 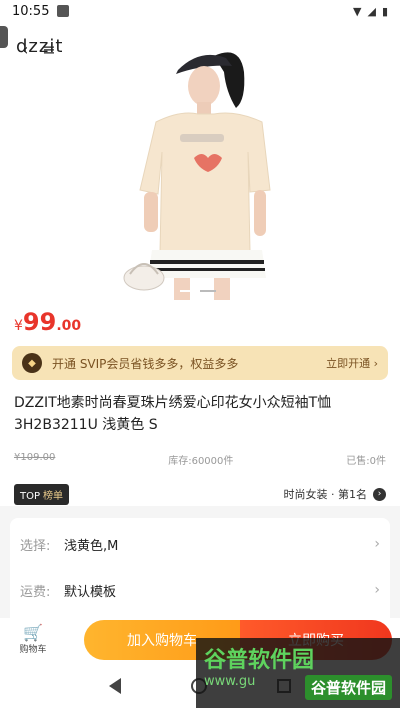 I want to click on price-integer: 99, so click(x=39, y=322).